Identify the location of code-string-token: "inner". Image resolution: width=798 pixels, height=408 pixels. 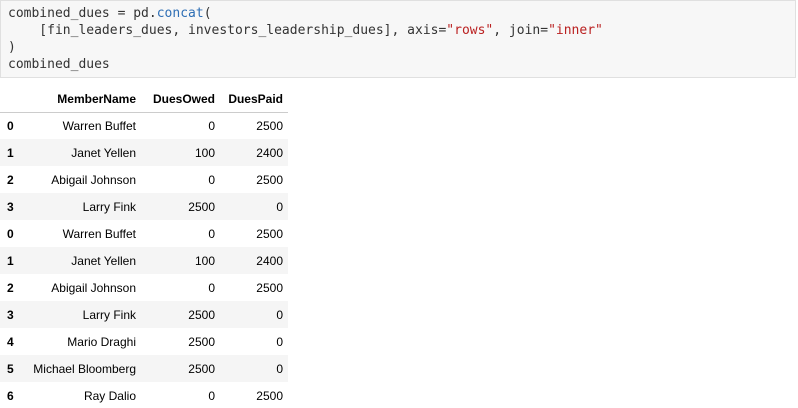
(575, 30).